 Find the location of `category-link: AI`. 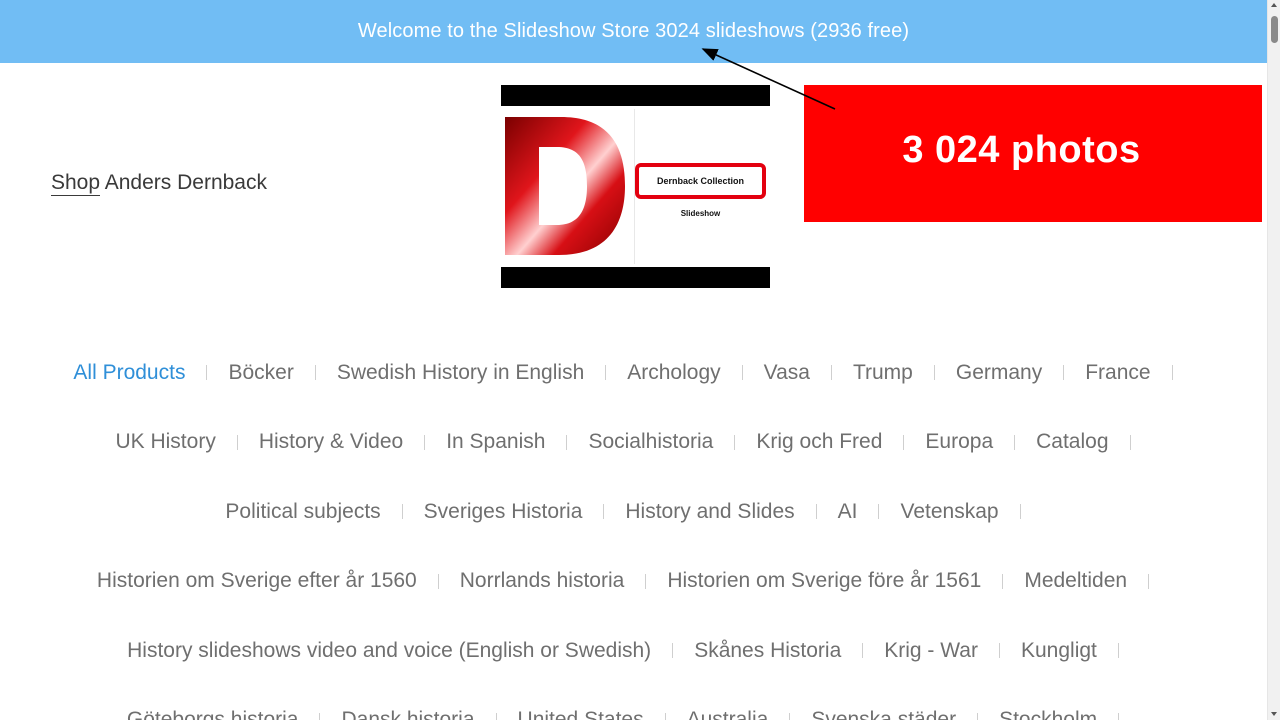

category-link: AI is located at coordinates (848, 512).